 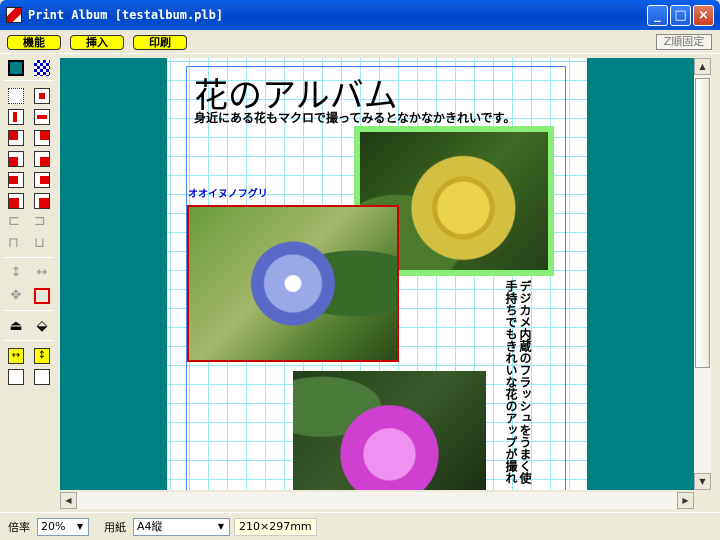 What do you see at coordinates (16, 117) in the screenshot?
I see `frame-left-bar-icon` at bounding box center [16, 117].